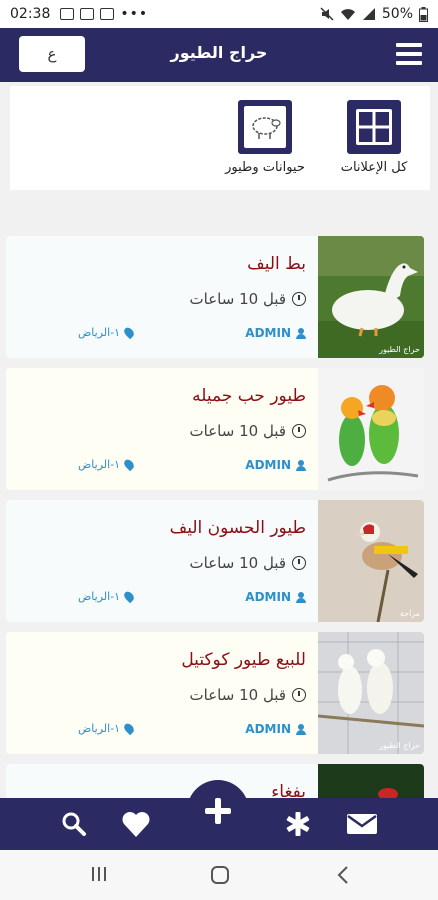 Image resolution: width=438 pixels, height=900 pixels. Describe the element at coordinates (371, 561) in the screenshot. I see `goldfinch-photo: مزاجة` at that location.